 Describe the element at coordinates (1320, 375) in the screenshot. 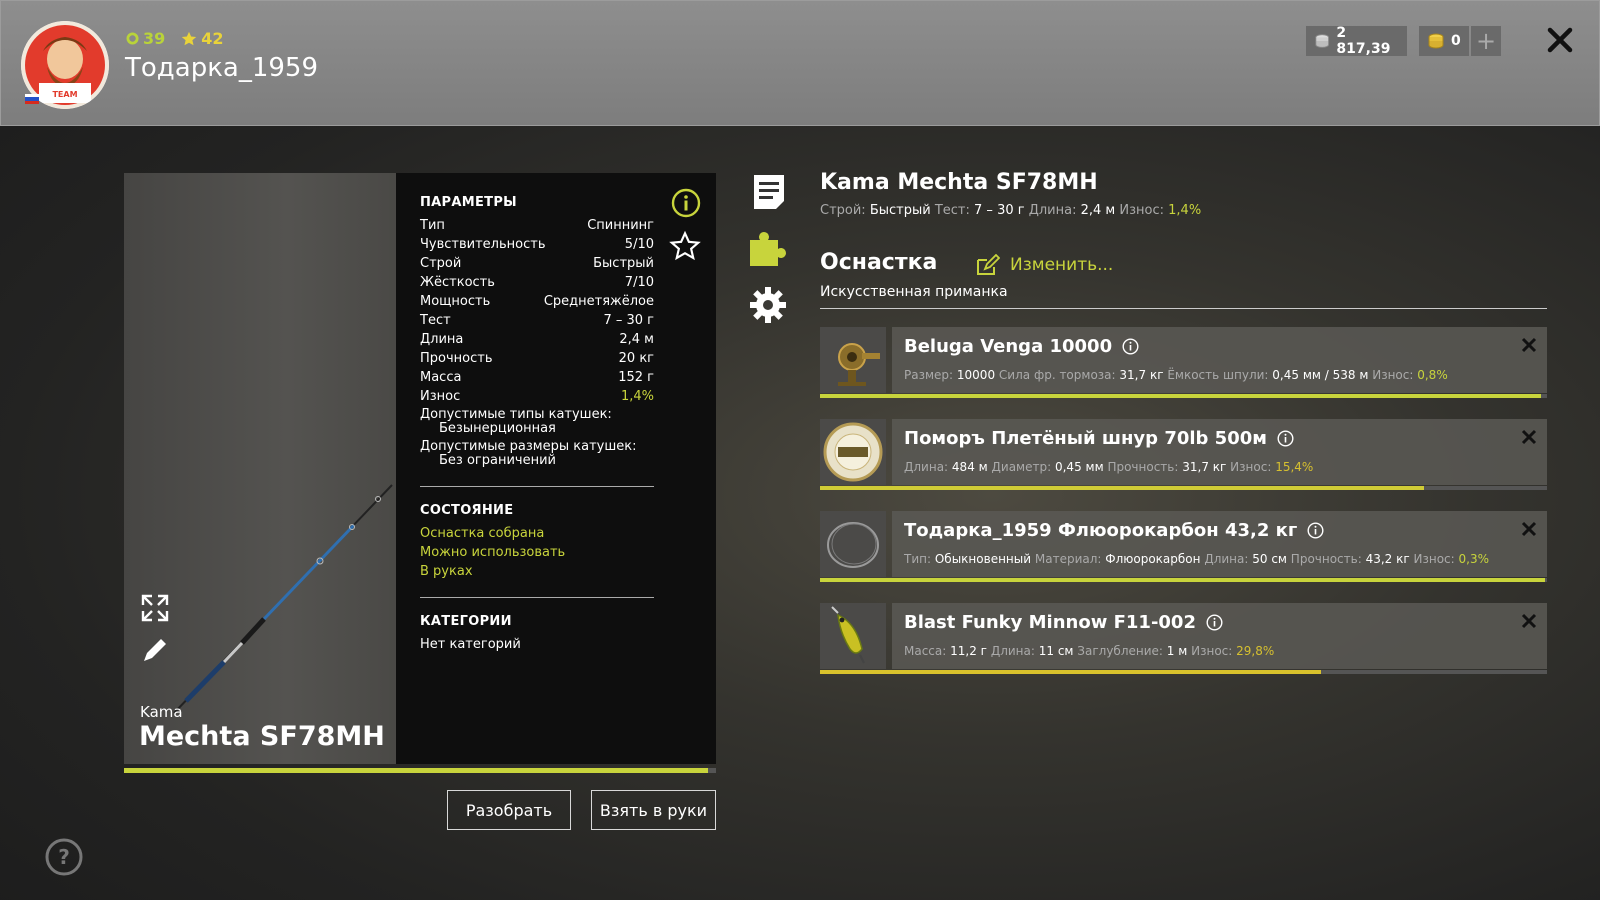

I see `spec-value: 0,45 мм / 538 м` at that location.